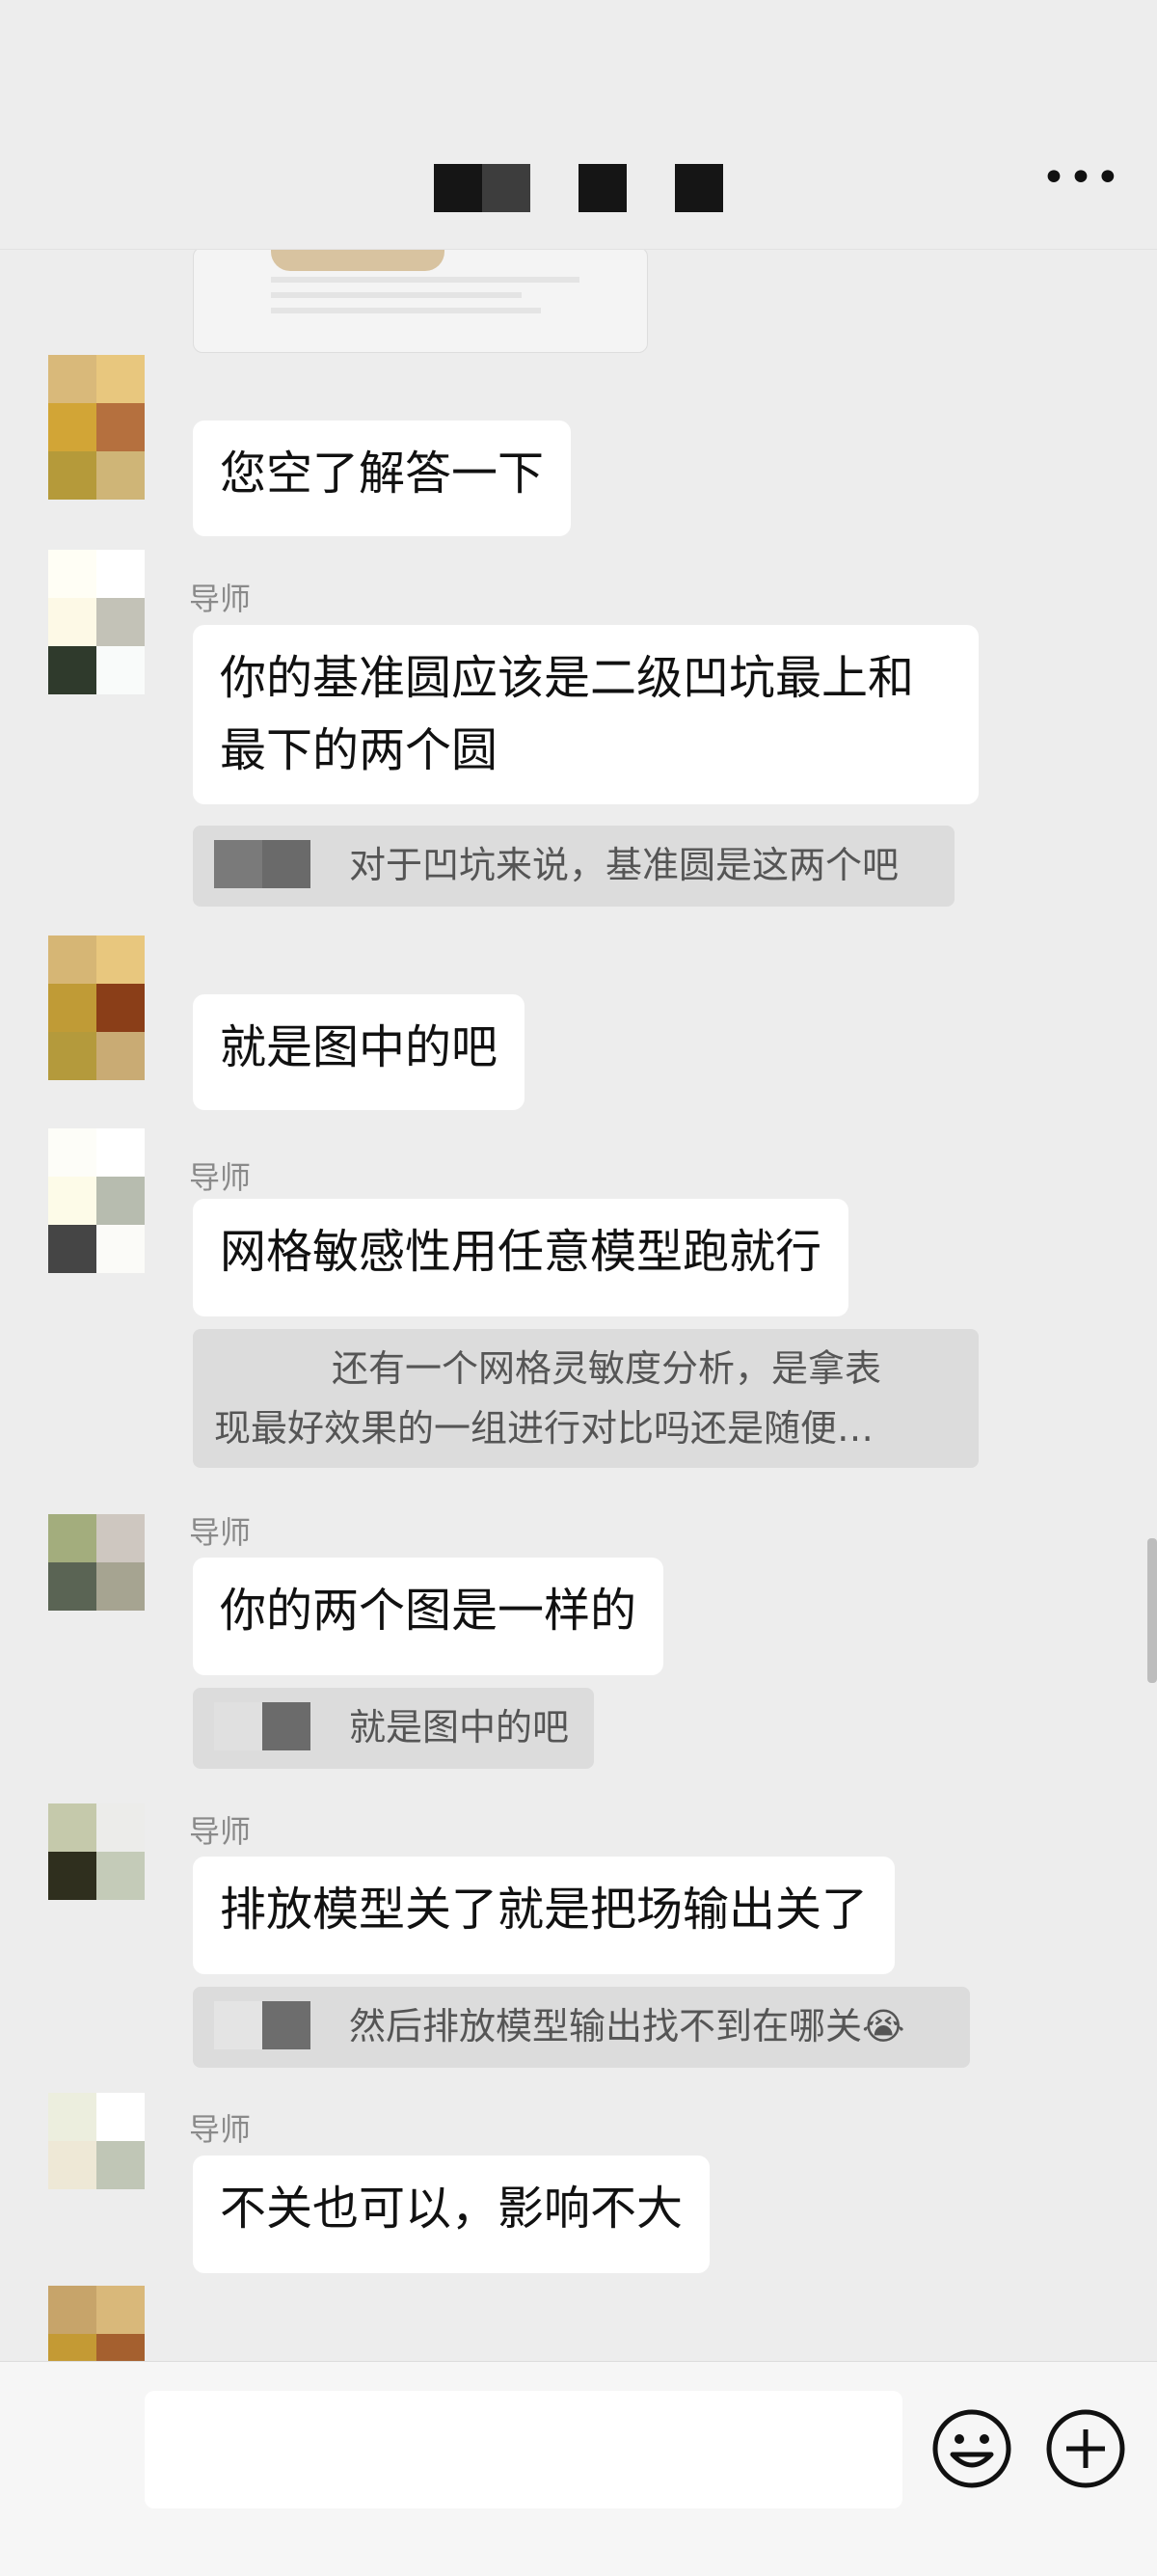 This screenshot has width=1157, height=2576. I want to click on message-text-line: 最下的两个圆, so click(359, 750).